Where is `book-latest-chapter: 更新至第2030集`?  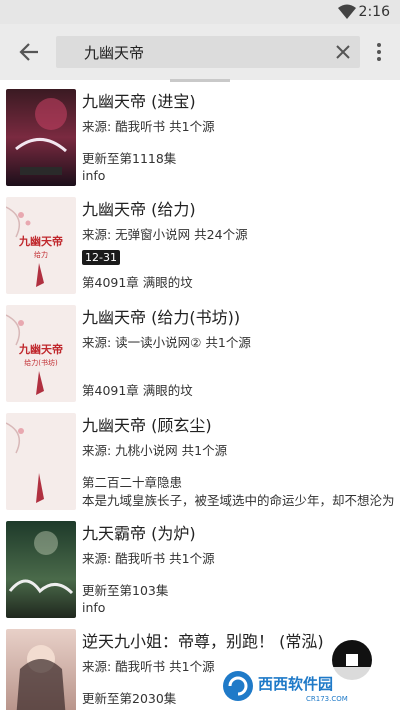 book-latest-chapter: 更新至第2030集 is located at coordinates (129, 698).